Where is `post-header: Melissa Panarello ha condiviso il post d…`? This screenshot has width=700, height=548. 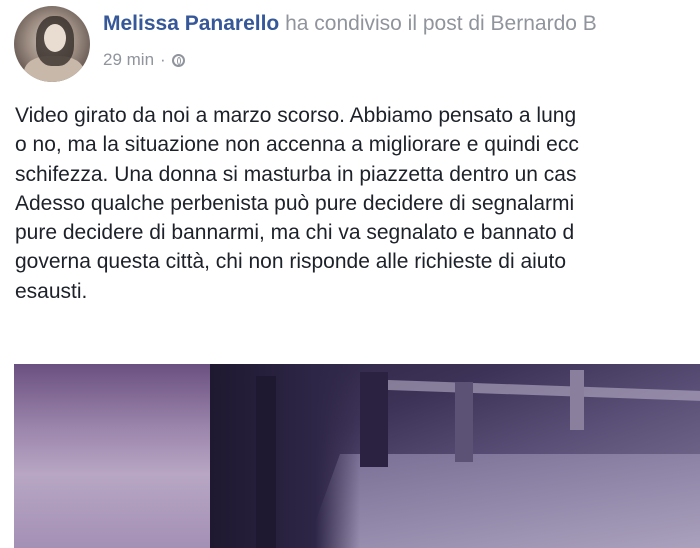 post-header: Melissa Panarello ha condiviso il post d… is located at coordinates (350, 24).